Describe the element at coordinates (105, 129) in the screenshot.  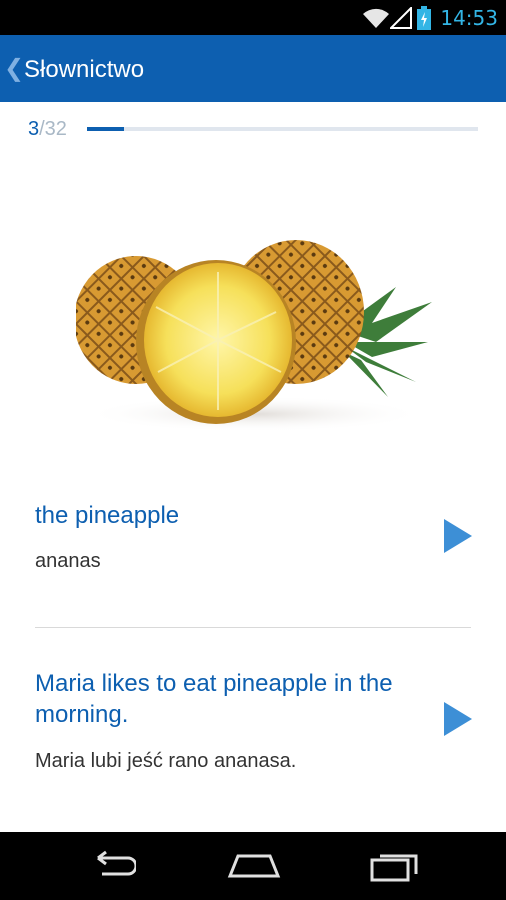
I see `progress-bar-fill` at that location.